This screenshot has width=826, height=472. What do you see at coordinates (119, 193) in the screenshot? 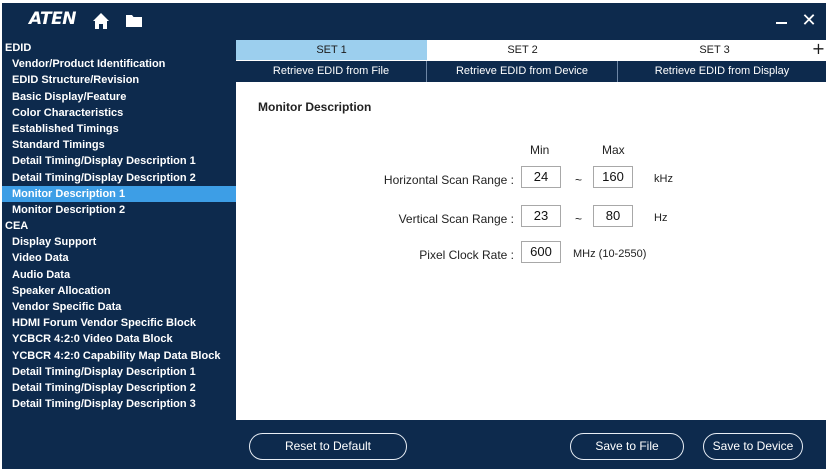
I see `sidebar-item: Monitor Description 1` at bounding box center [119, 193].